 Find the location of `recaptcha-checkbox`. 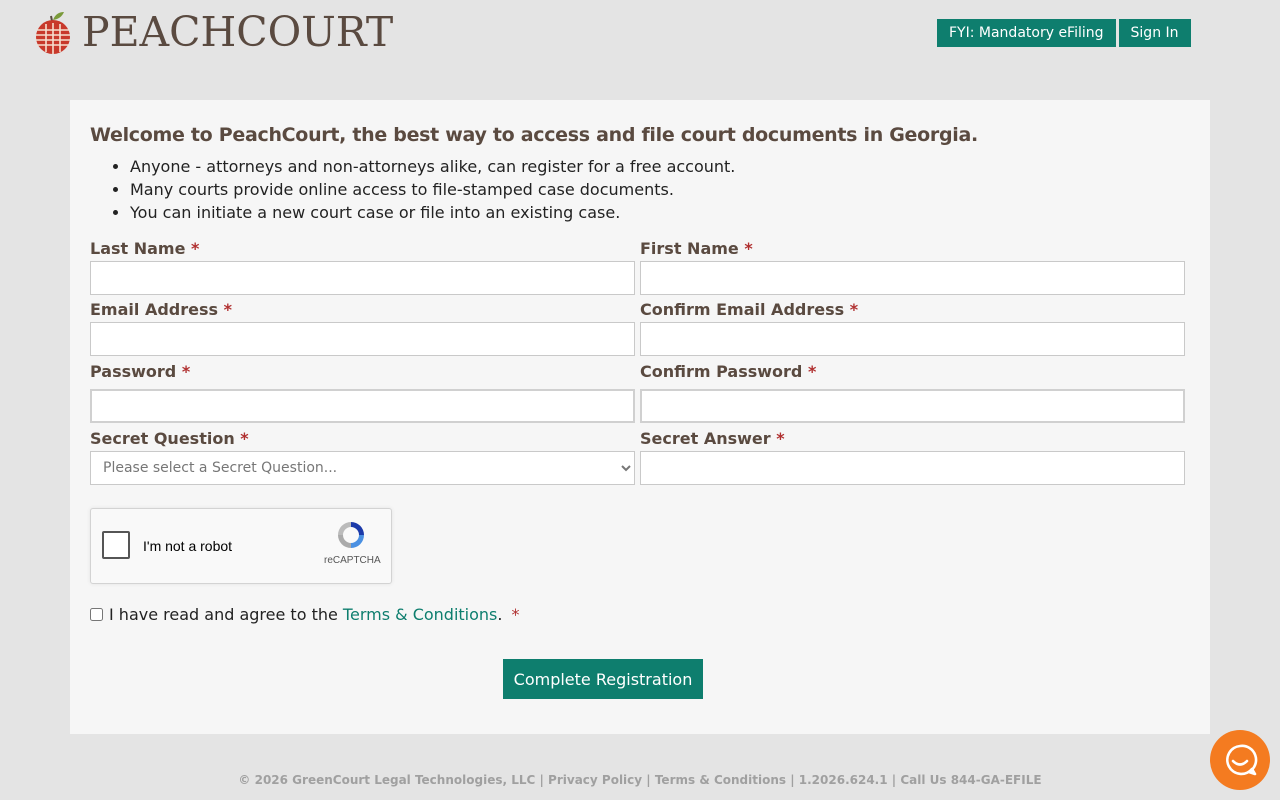

recaptcha-checkbox is located at coordinates (116, 545).